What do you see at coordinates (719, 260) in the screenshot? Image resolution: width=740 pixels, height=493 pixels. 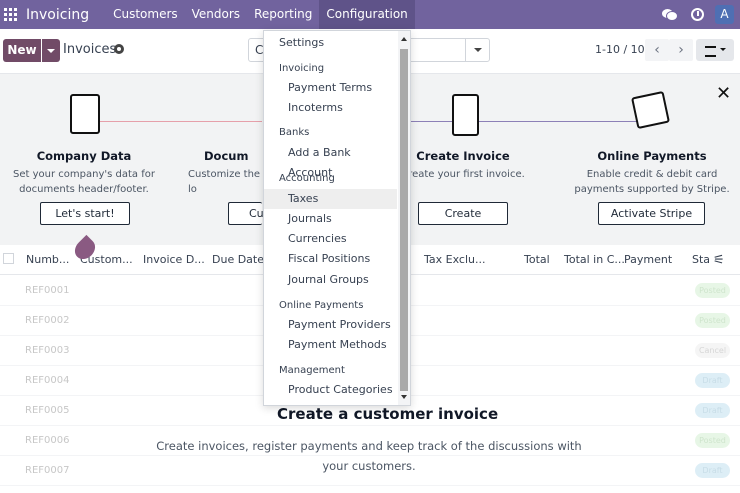 I see `sliders-icon: ⚟` at bounding box center [719, 260].